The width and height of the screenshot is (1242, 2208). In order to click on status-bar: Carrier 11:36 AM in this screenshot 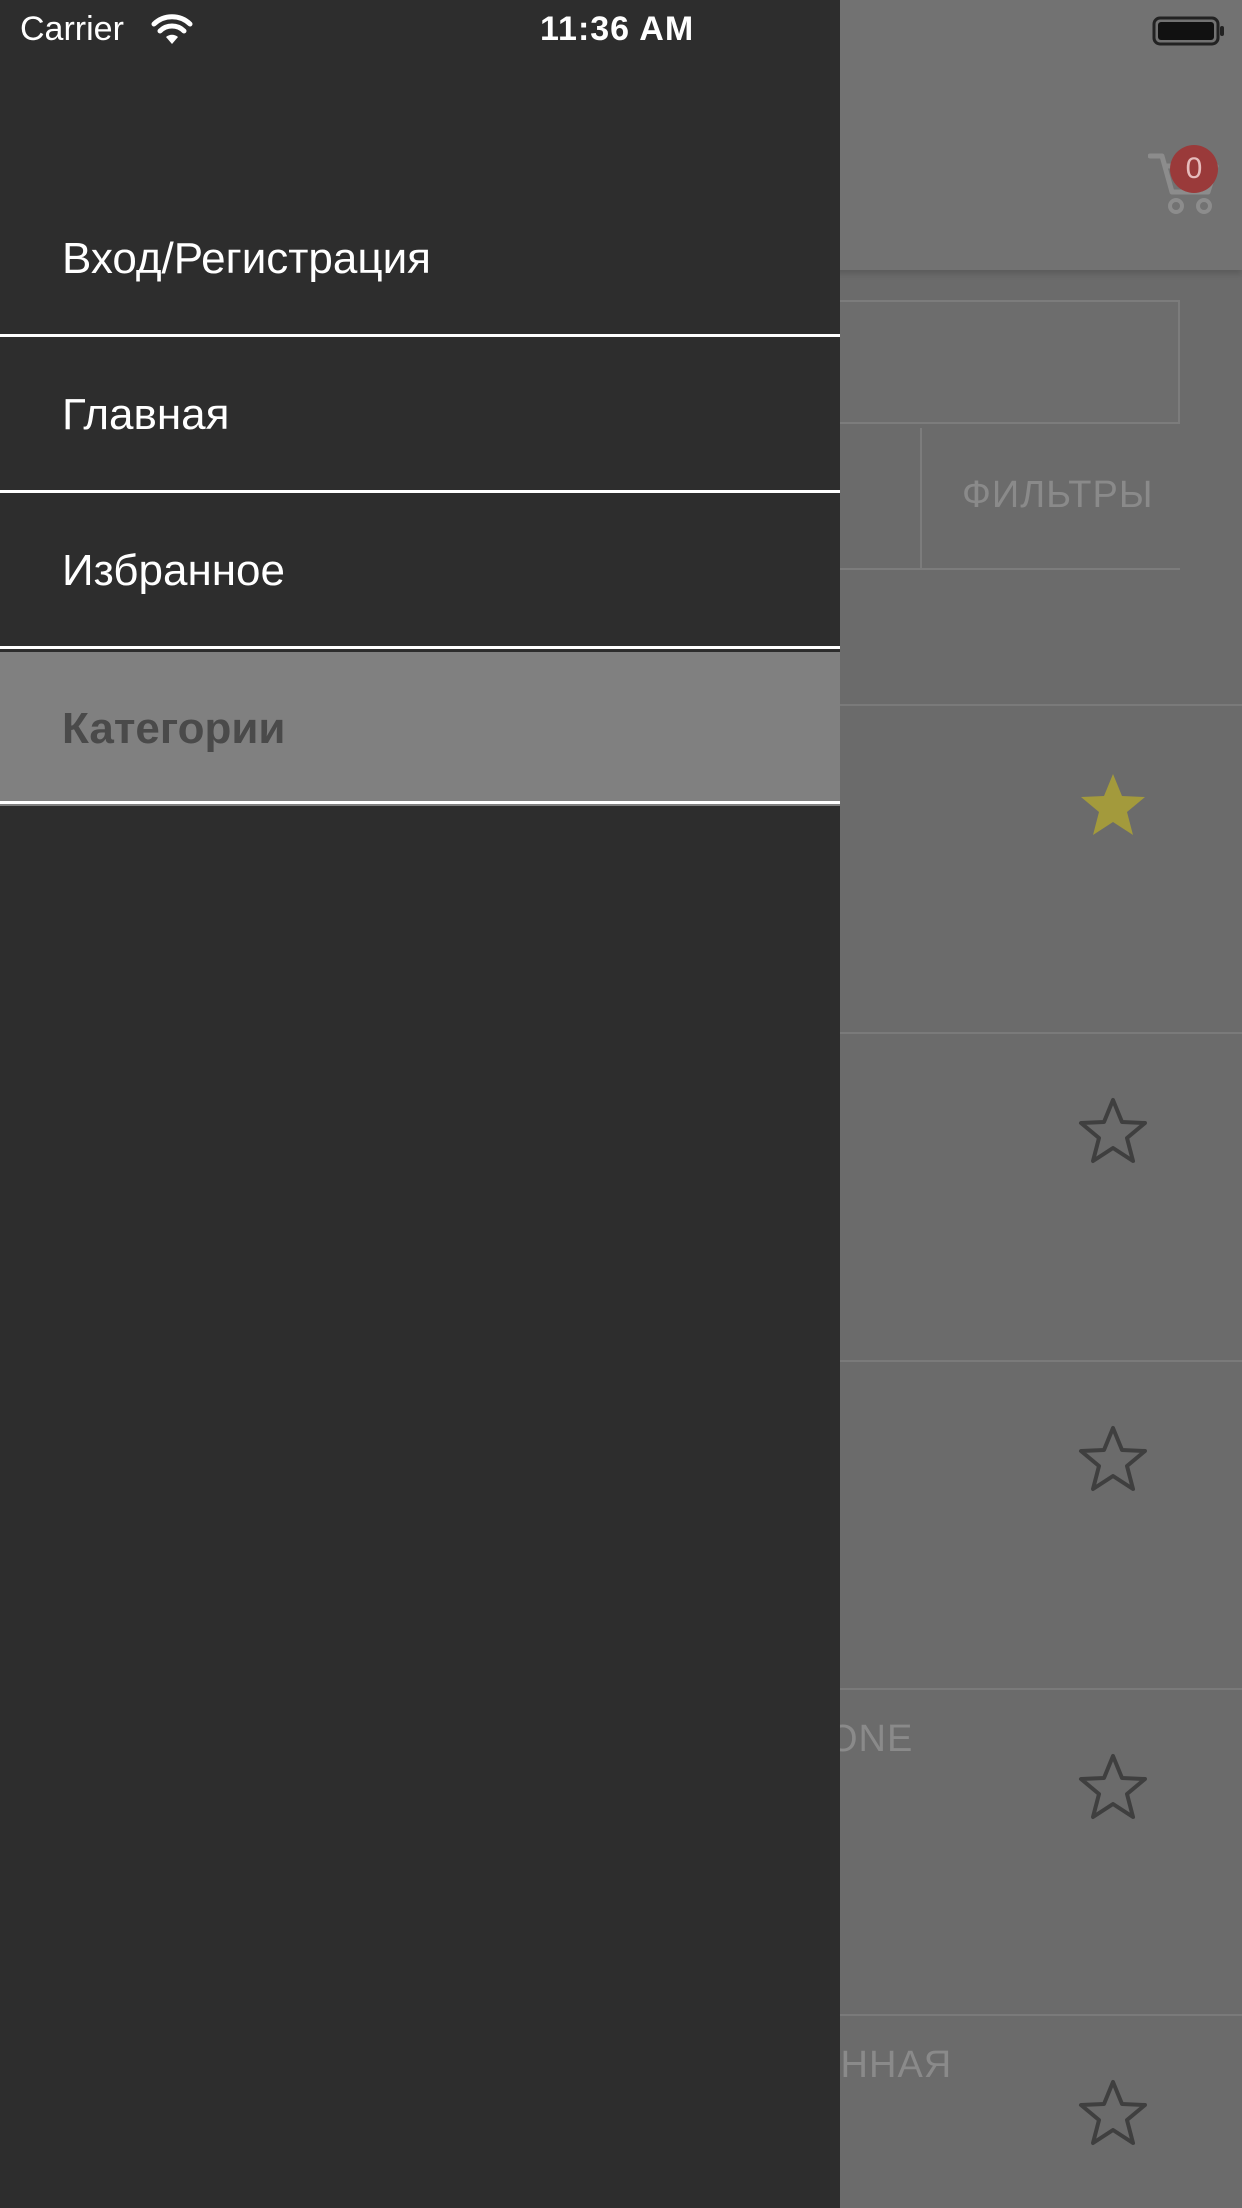, I will do `click(621, 30)`.